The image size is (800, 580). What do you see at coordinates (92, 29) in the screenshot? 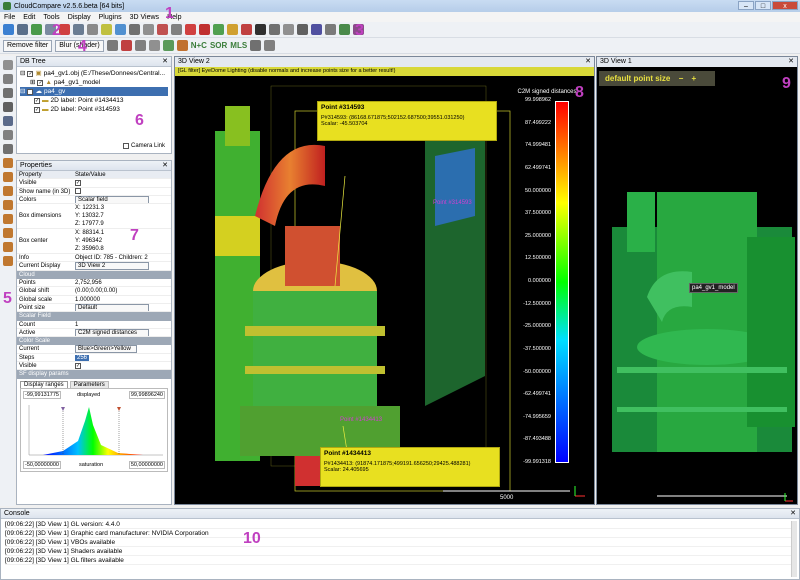
I see `segment-icon` at bounding box center [92, 29].